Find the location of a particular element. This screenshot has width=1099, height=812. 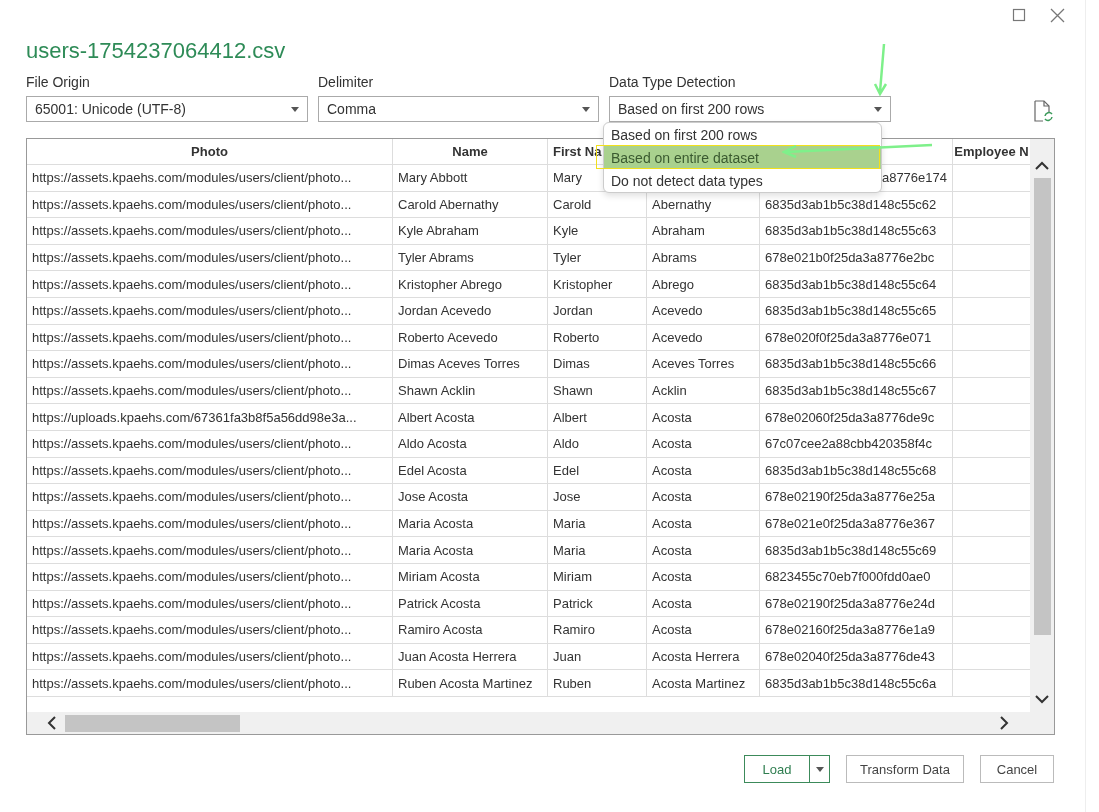

table-cell: Aceves Torres is located at coordinates (703, 364).